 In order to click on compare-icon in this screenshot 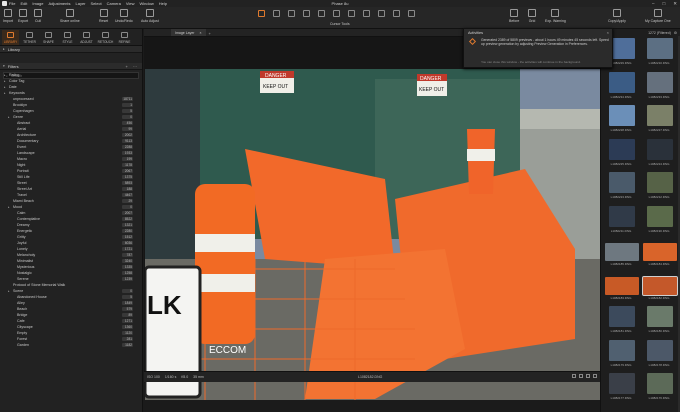, I will do `click(588, 376)`.